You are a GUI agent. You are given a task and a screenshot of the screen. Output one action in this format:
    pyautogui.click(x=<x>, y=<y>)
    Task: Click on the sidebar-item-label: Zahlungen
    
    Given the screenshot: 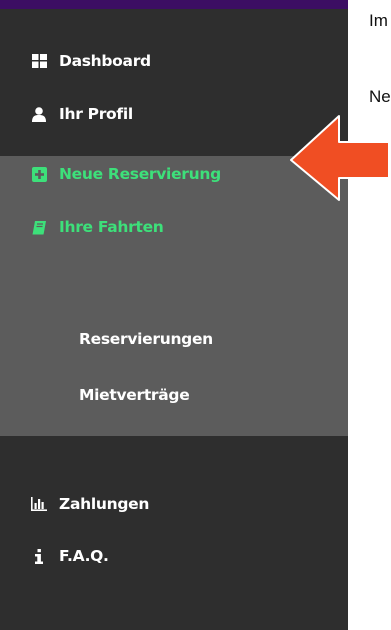 What is the action you would take?
    pyautogui.click(x=104, y=504)
    